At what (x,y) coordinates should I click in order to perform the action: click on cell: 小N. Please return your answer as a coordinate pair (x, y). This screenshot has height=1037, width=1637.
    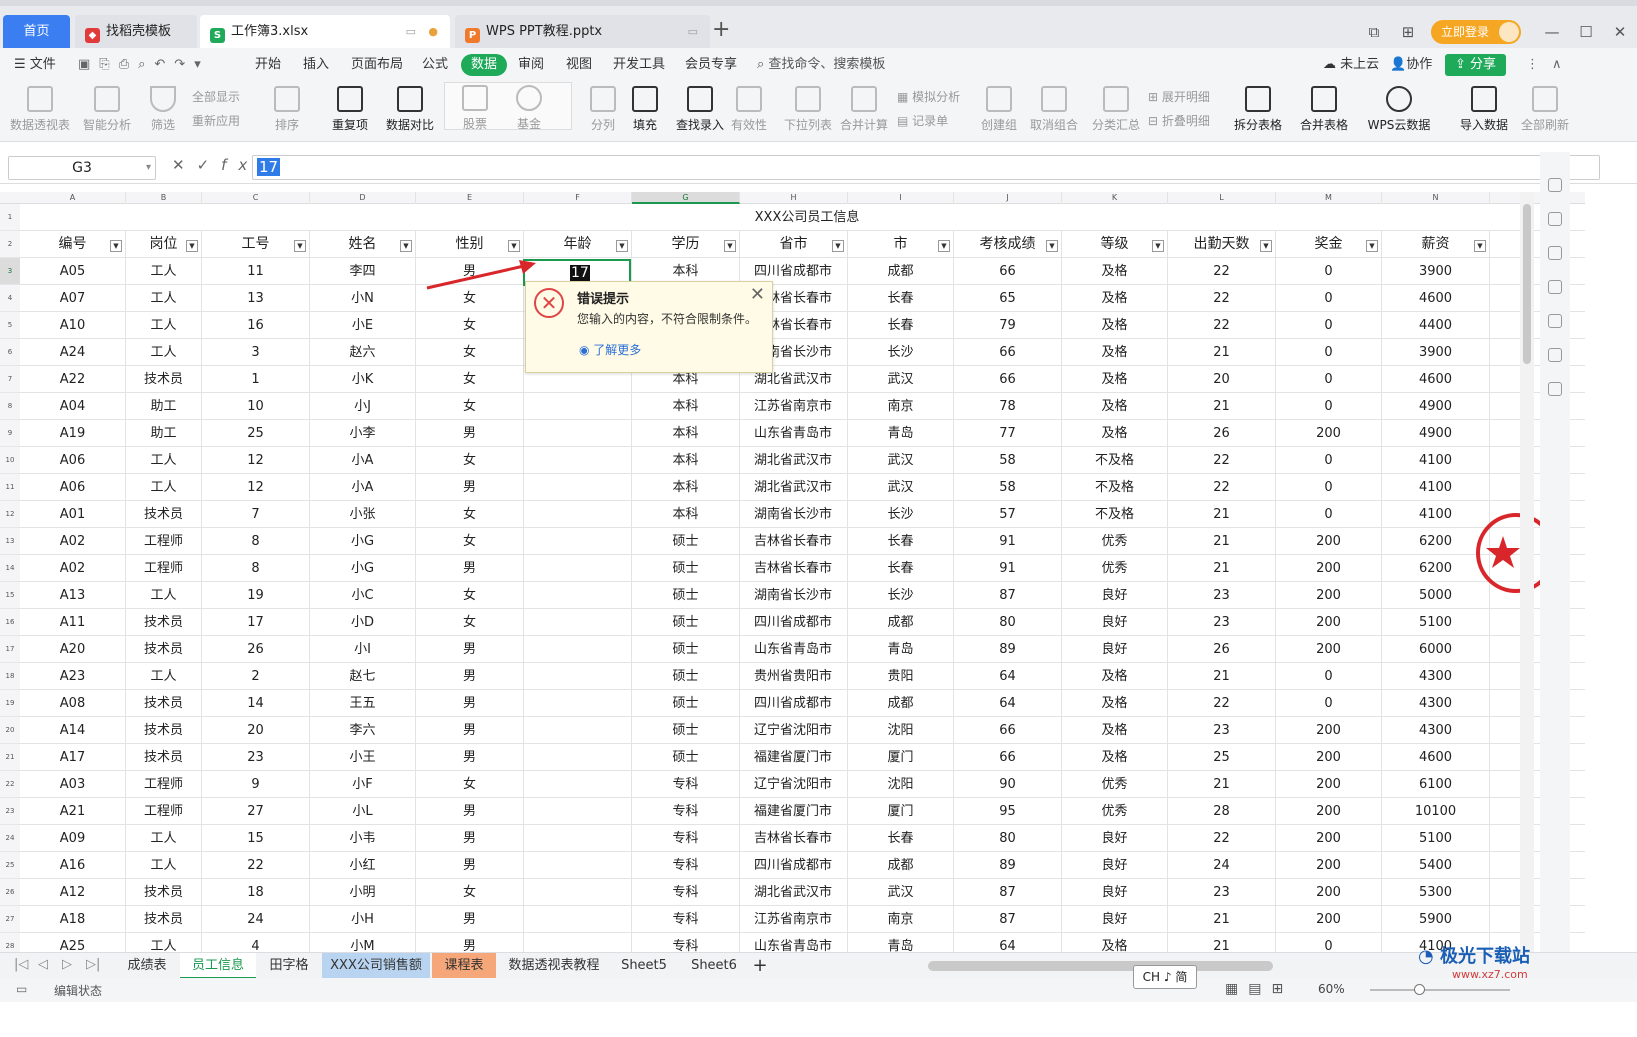
    Looking at the image, I should click on (363, 298).